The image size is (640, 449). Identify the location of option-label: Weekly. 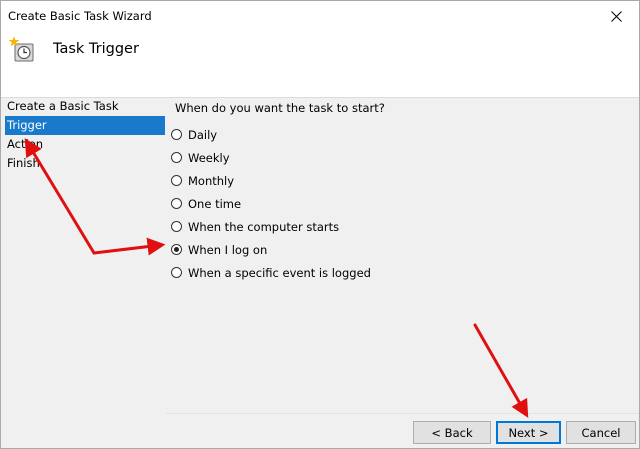
(209, 157).